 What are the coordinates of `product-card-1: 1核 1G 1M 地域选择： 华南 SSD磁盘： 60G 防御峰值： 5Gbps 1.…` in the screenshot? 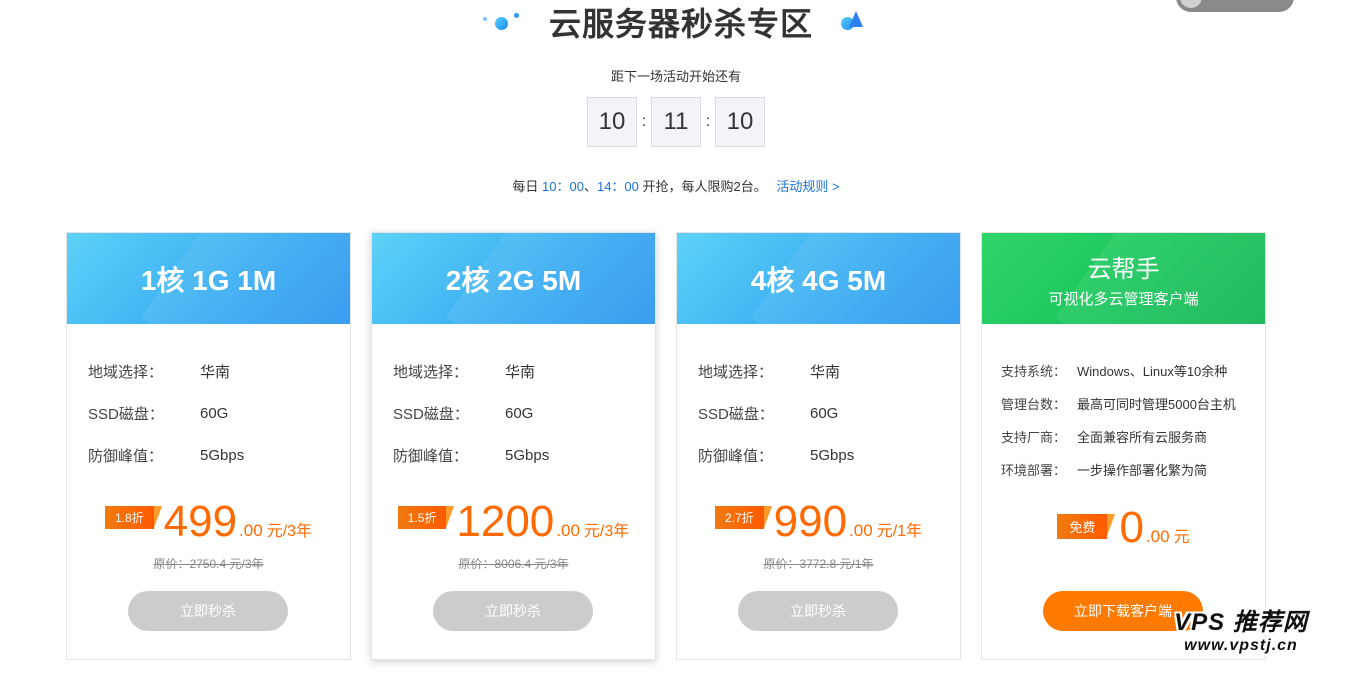 It's located at (208, 446).